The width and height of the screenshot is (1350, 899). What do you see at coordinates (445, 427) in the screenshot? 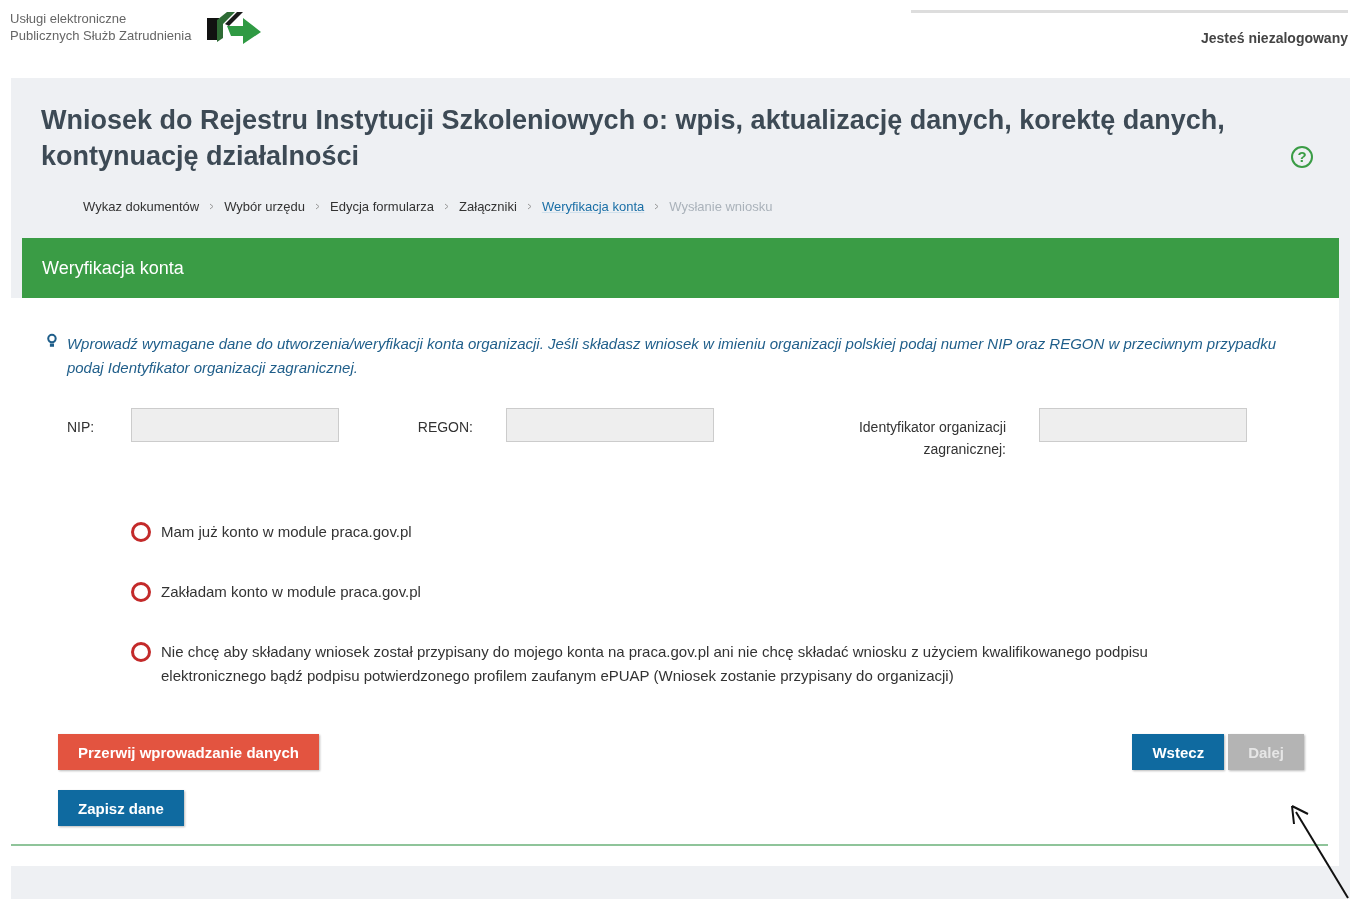
I see `field-label: REGON:` at bounding box center [445, 427].